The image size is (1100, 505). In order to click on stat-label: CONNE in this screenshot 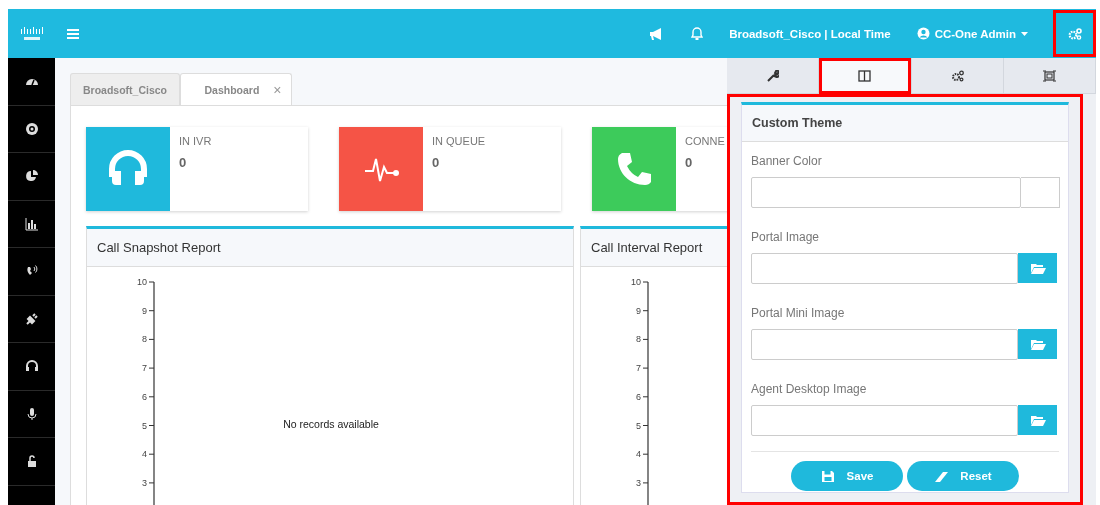, I will do `click(705, 141)`.